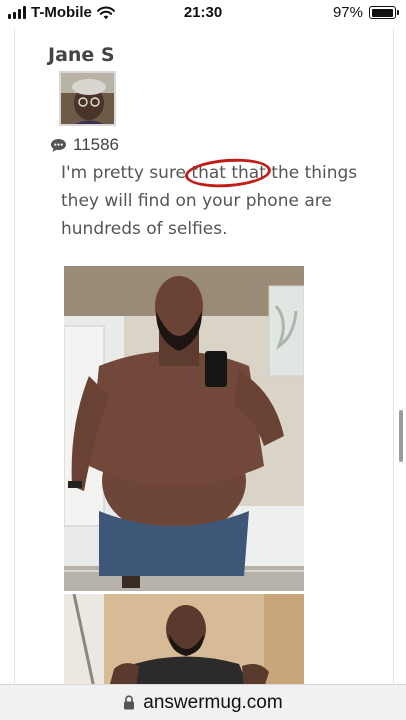  Describe the element at coordinates (129, 702) in the screenshot. I see `lock-icon` at that location.